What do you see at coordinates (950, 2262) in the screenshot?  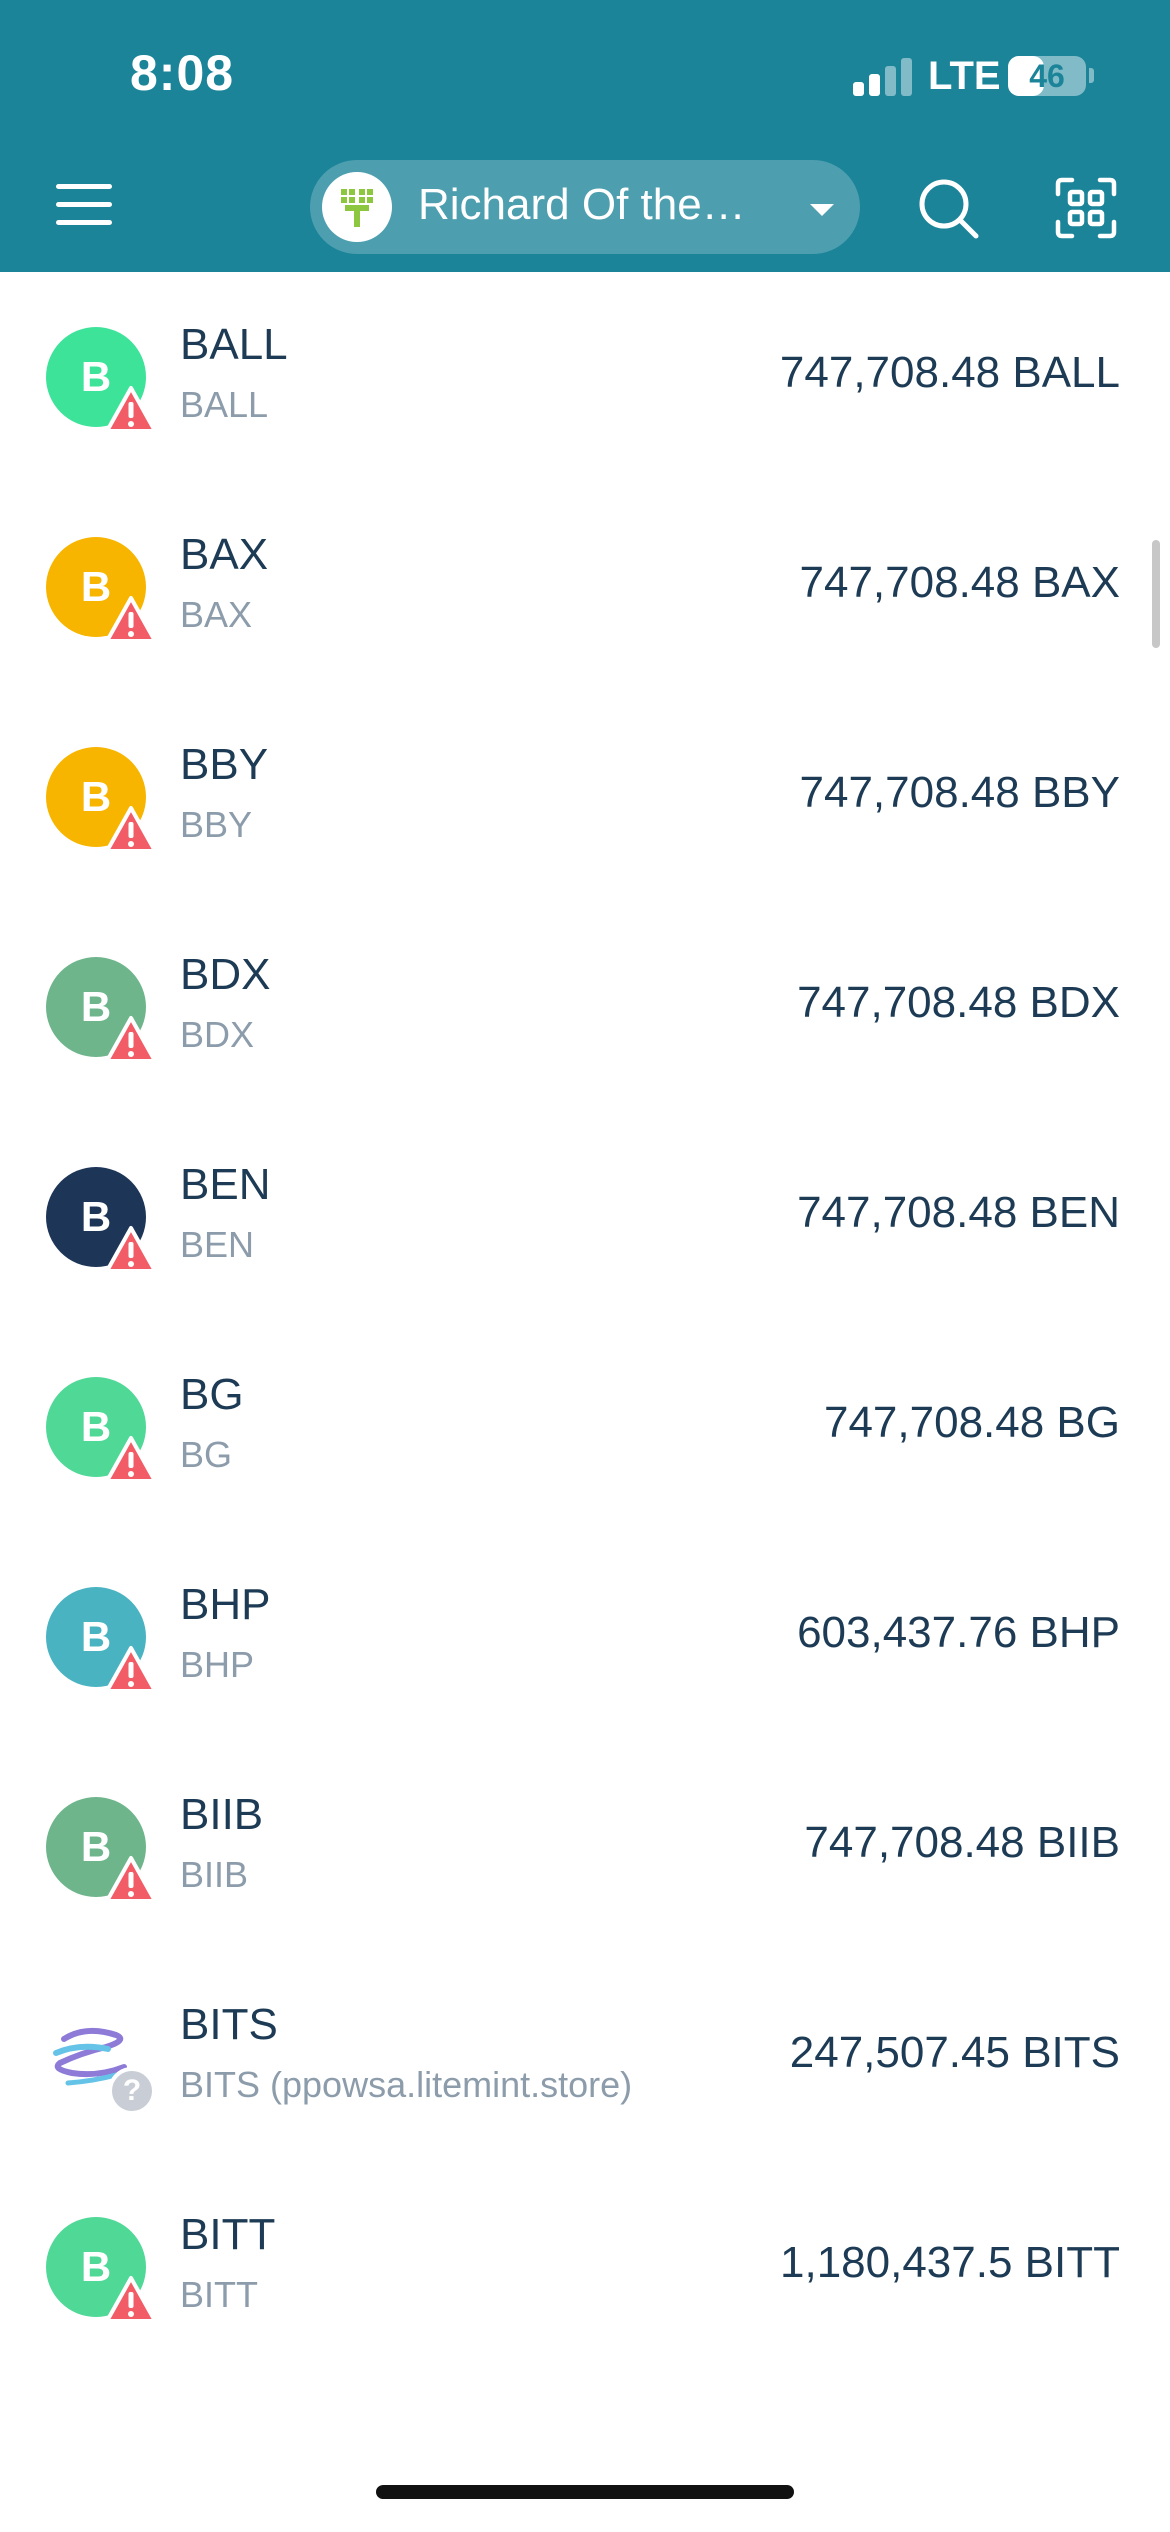 I see `asset-balance: 1,180,437.5 BITT` at bounding box center [950, 2262].